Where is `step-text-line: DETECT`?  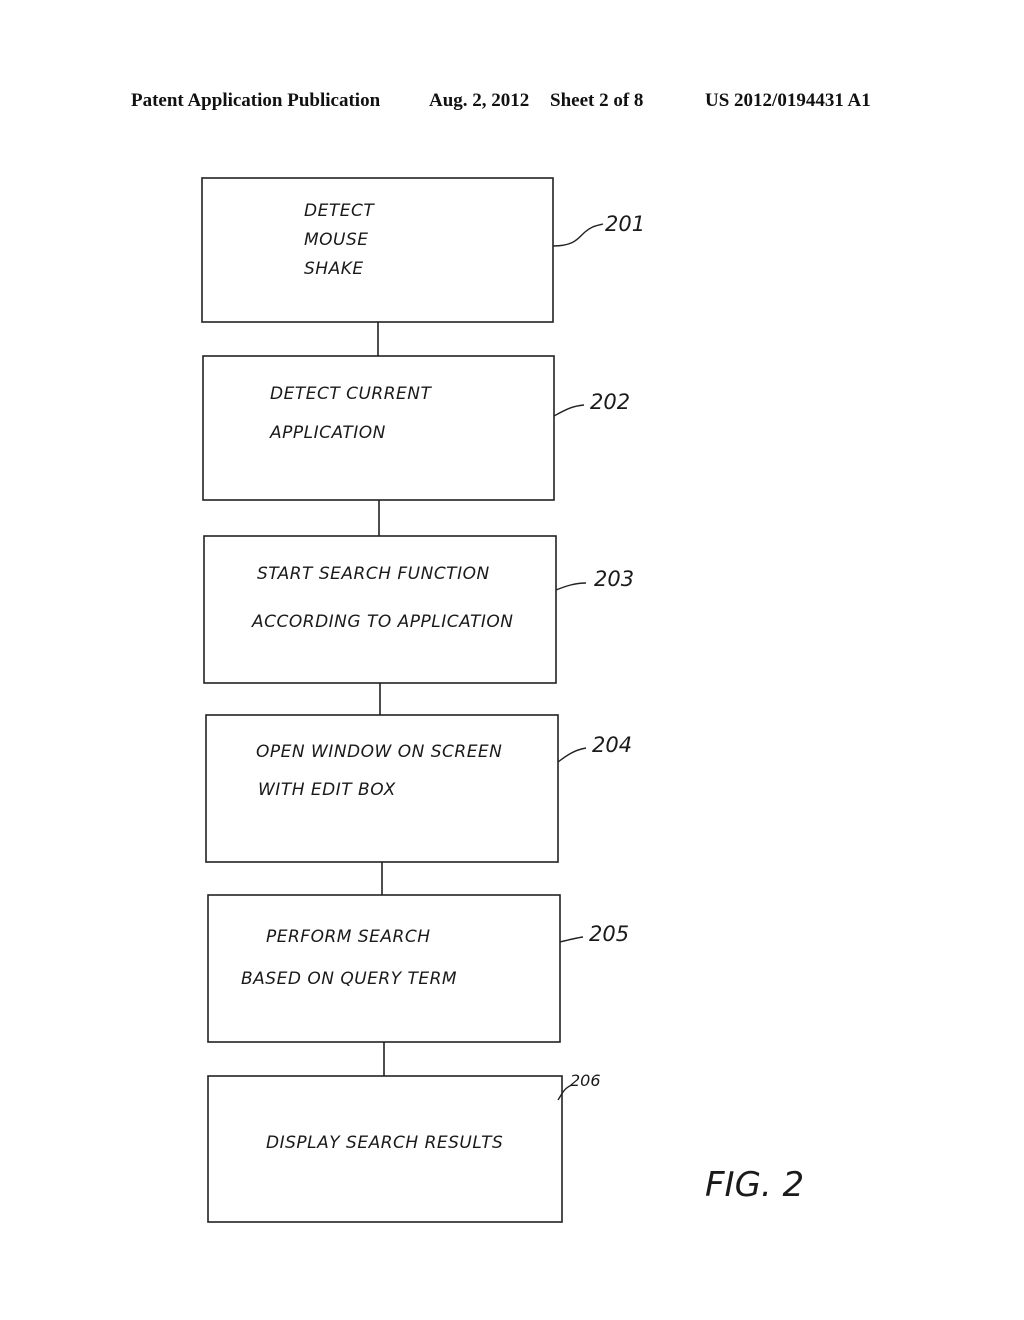
step-text-line: DETECT is located at coordinates (339, 211).